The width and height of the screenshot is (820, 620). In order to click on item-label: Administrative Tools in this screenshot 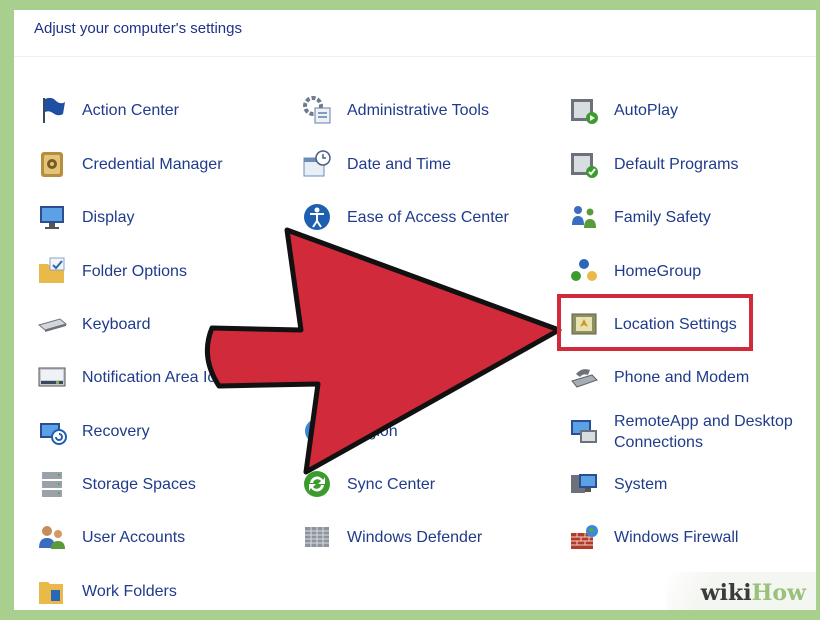, I will do `click(418, 110)`.